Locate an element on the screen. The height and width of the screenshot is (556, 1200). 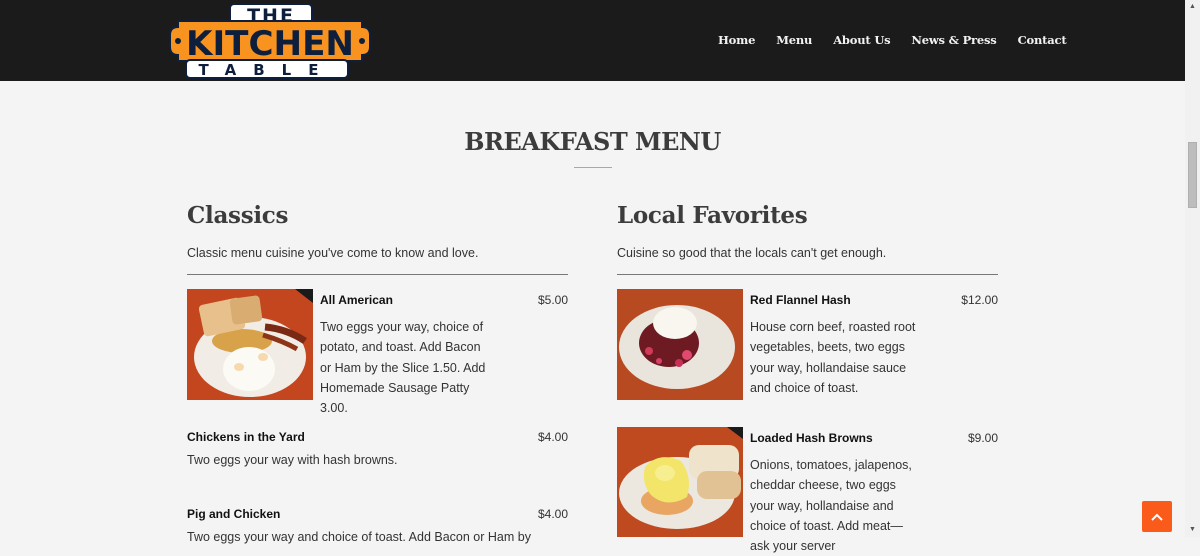
main-nav: Home Menu About Us News & Press Contact is located at coordinates (902, 40).